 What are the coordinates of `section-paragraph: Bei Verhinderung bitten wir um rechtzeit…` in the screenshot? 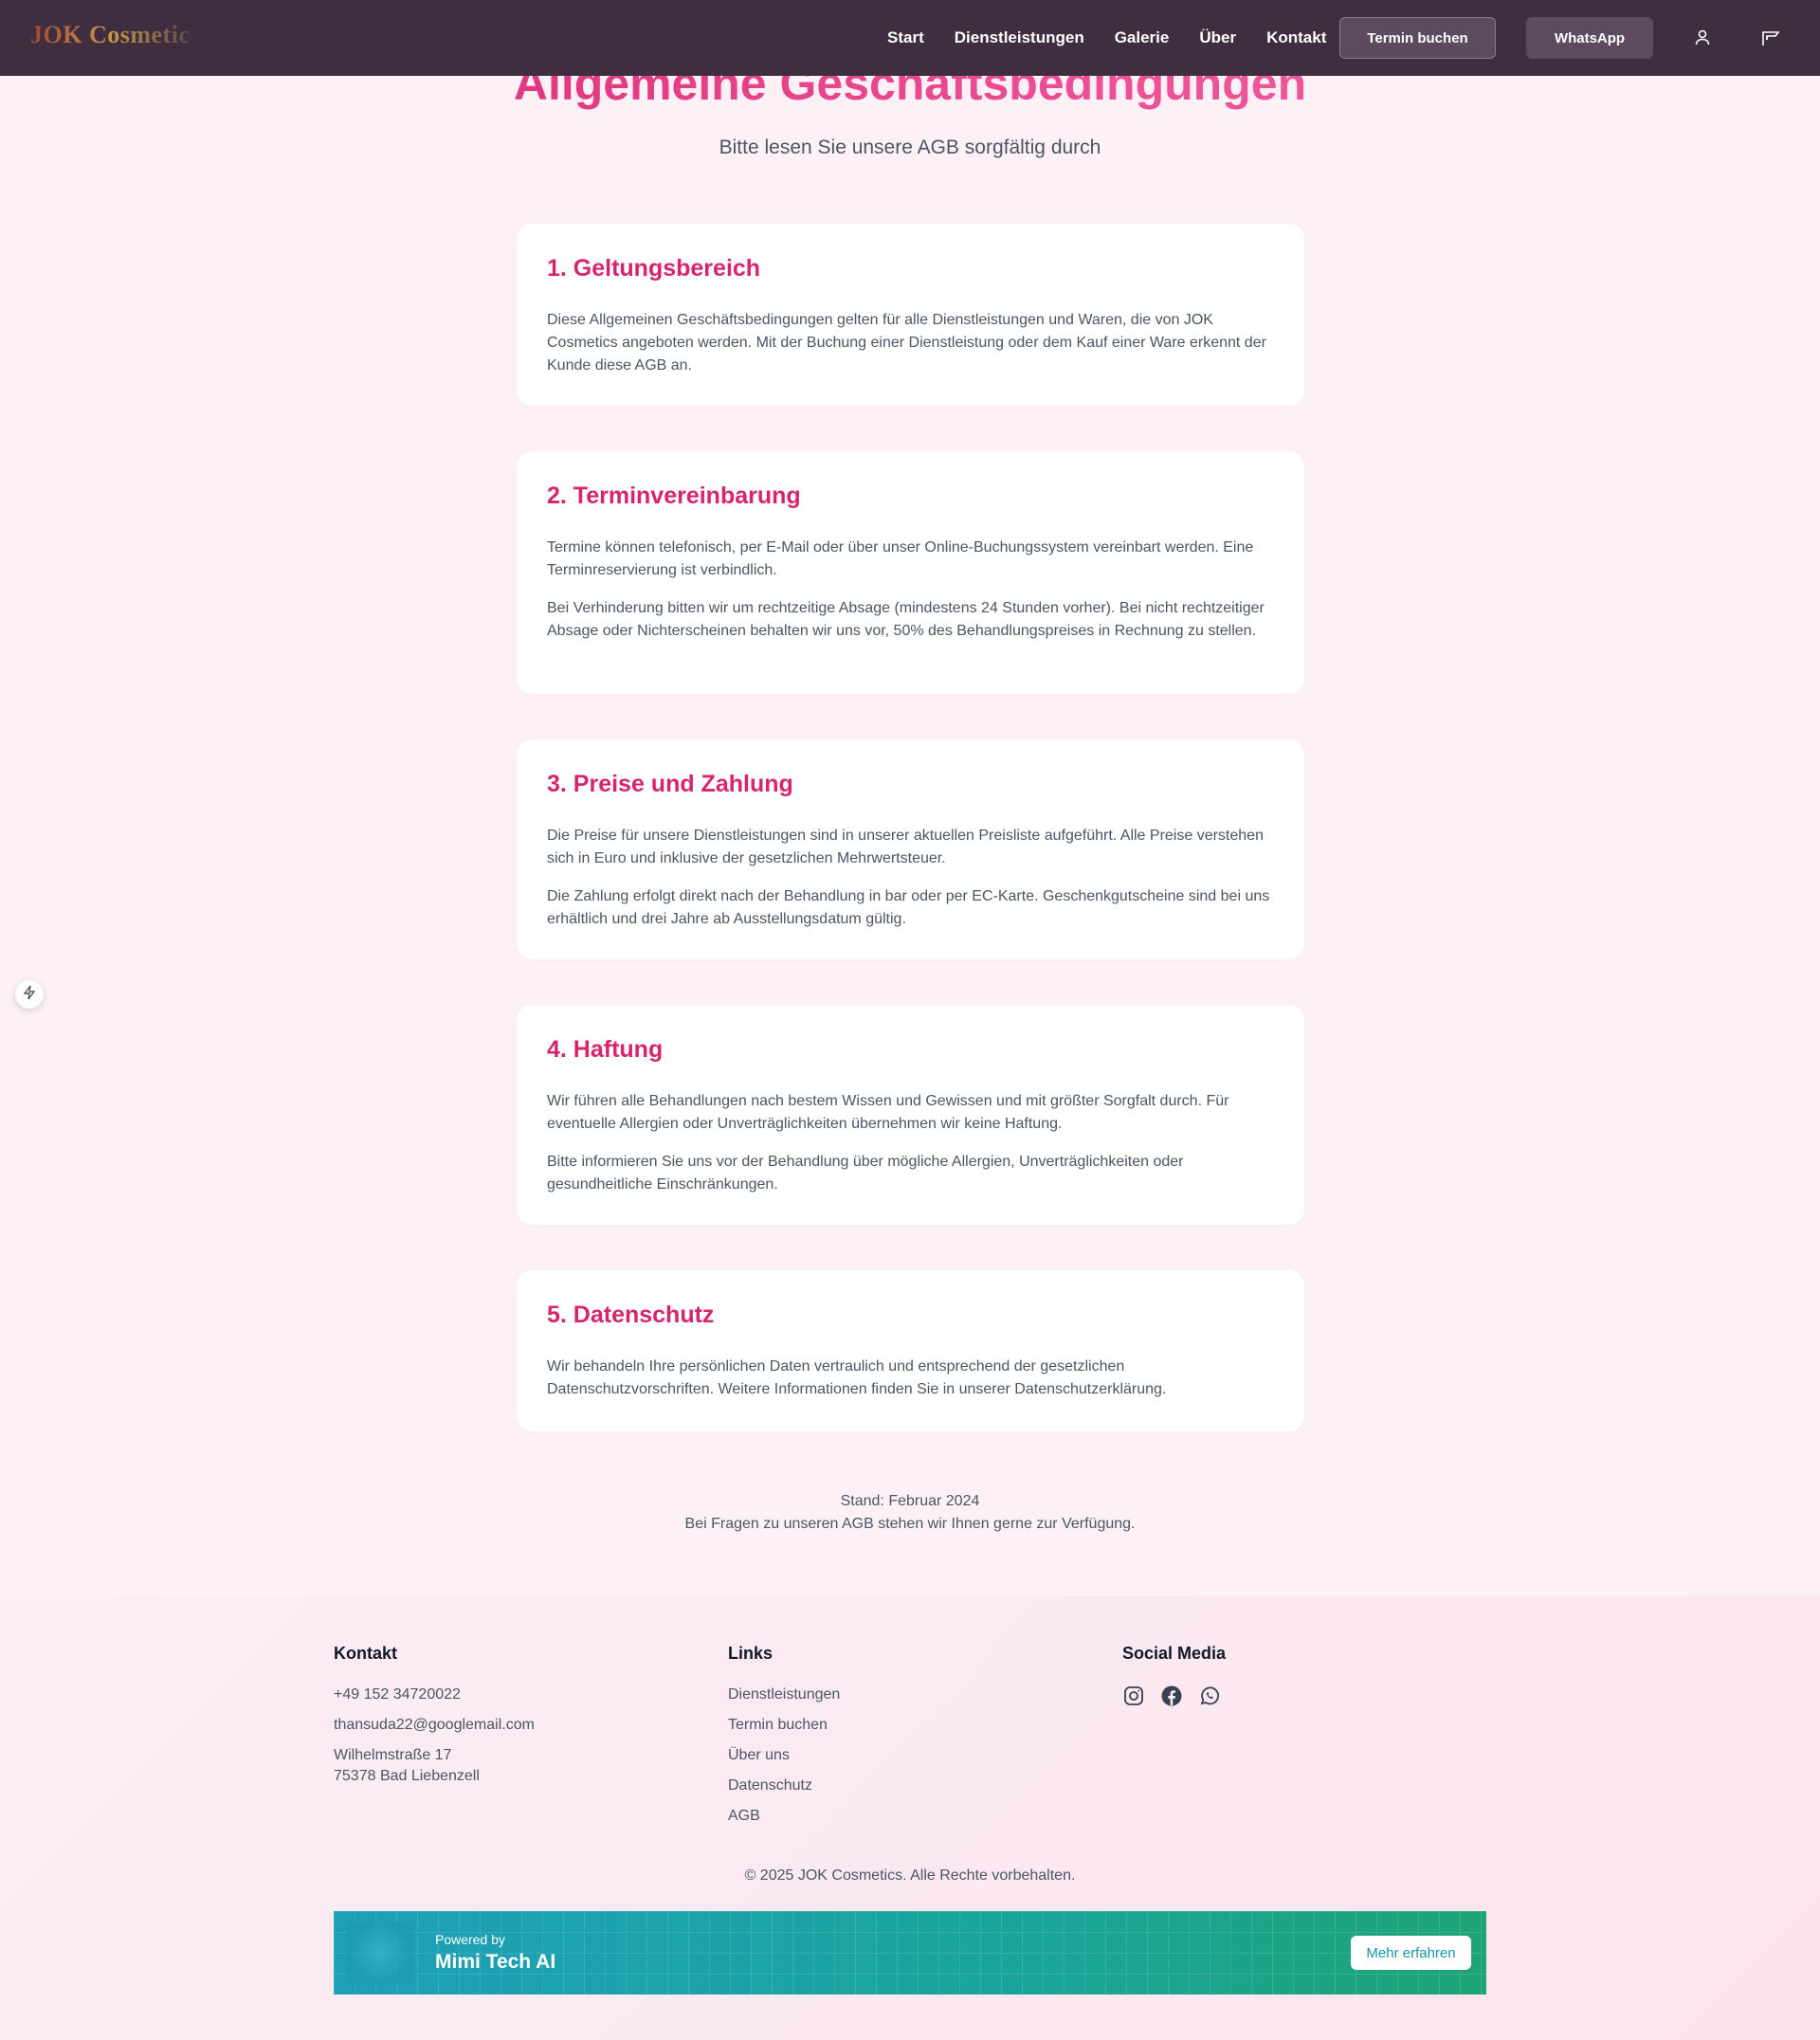 It's located at (906, 619).